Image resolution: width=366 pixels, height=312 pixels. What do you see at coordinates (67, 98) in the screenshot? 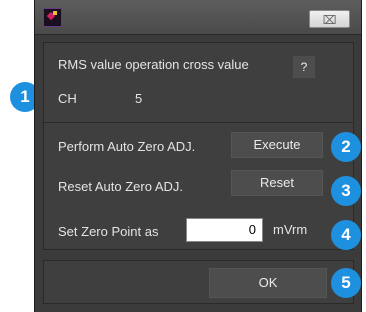
I see `channel-label: CH` at bounding box center [67, 98].